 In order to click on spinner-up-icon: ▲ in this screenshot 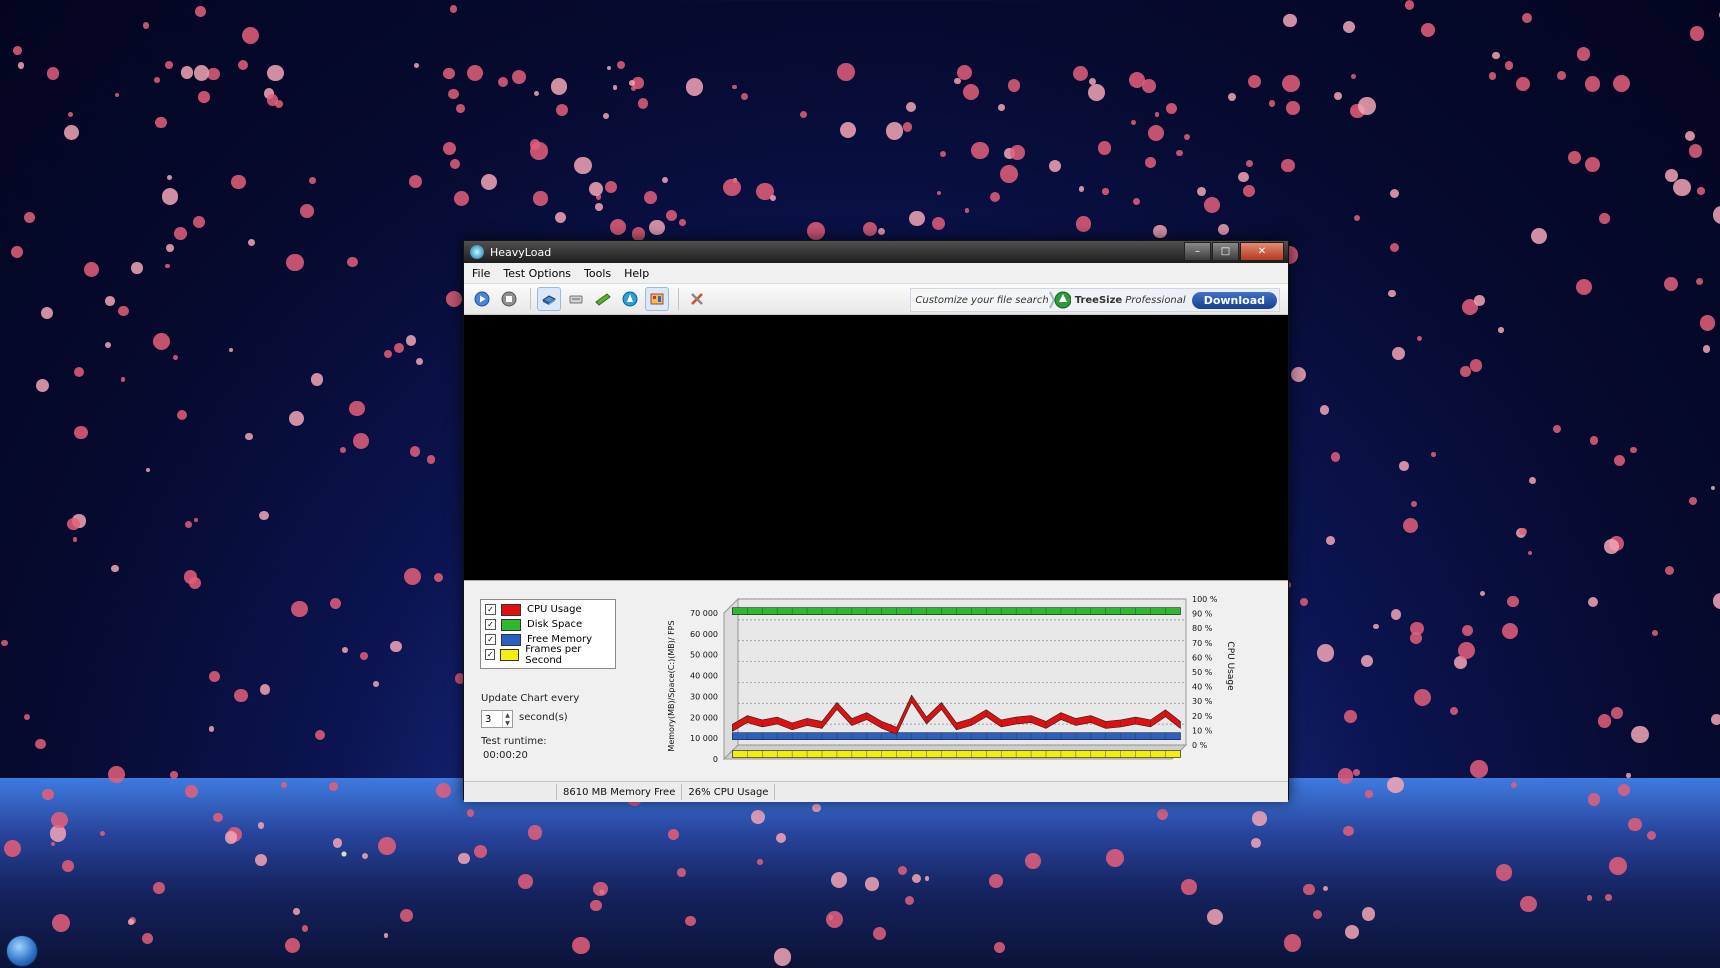, I will do `click(507, 715)`.